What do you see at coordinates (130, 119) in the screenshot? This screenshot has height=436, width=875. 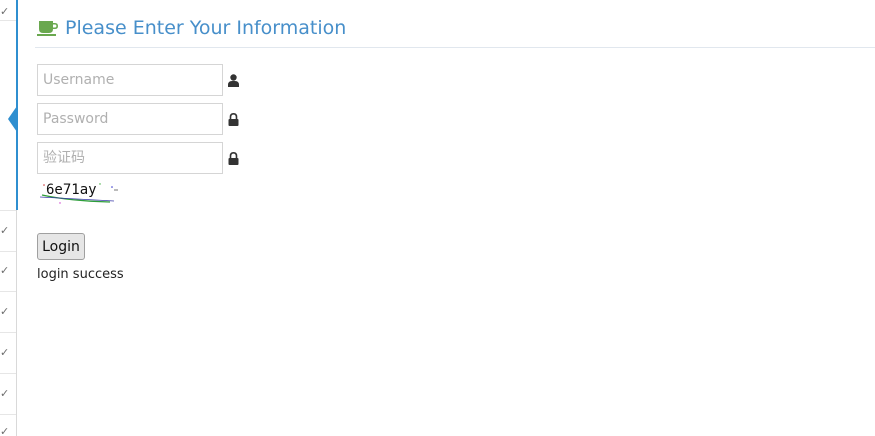 I see `password-input` at bounding box center [130, 119].